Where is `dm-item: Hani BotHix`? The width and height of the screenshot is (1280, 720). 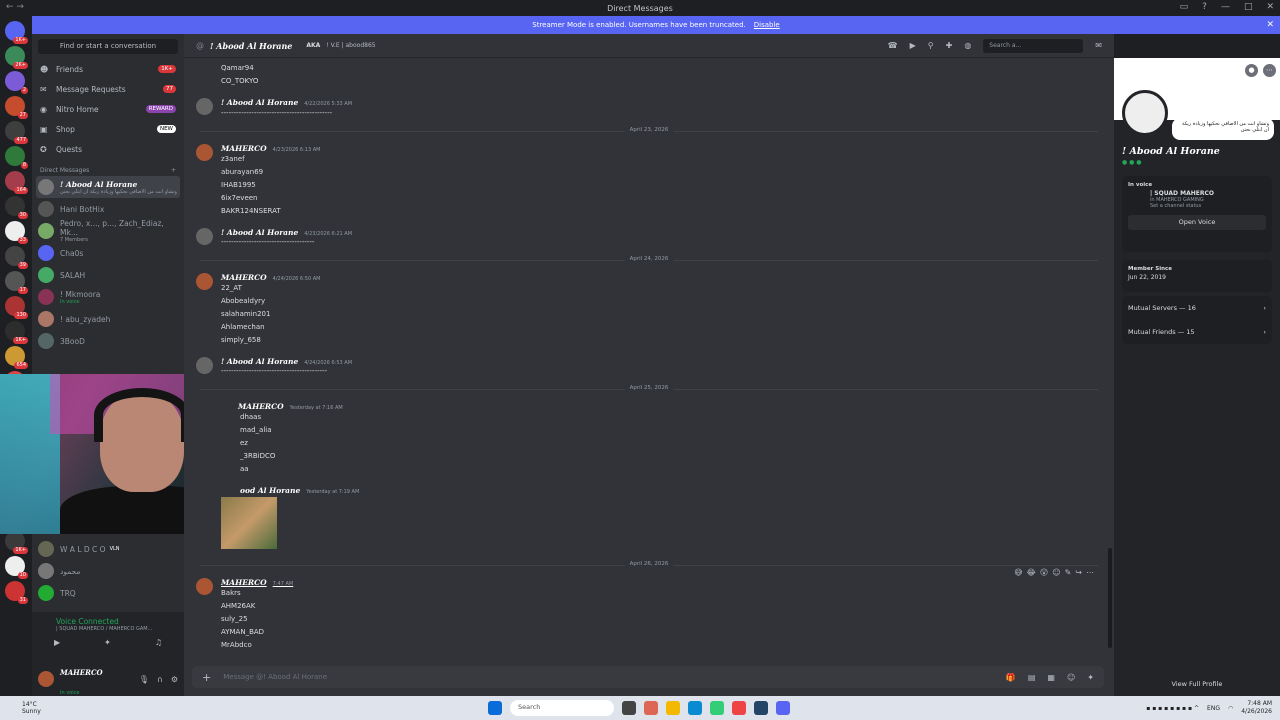
dm-item: Hani BotHix is located at coordinates (108, 209).